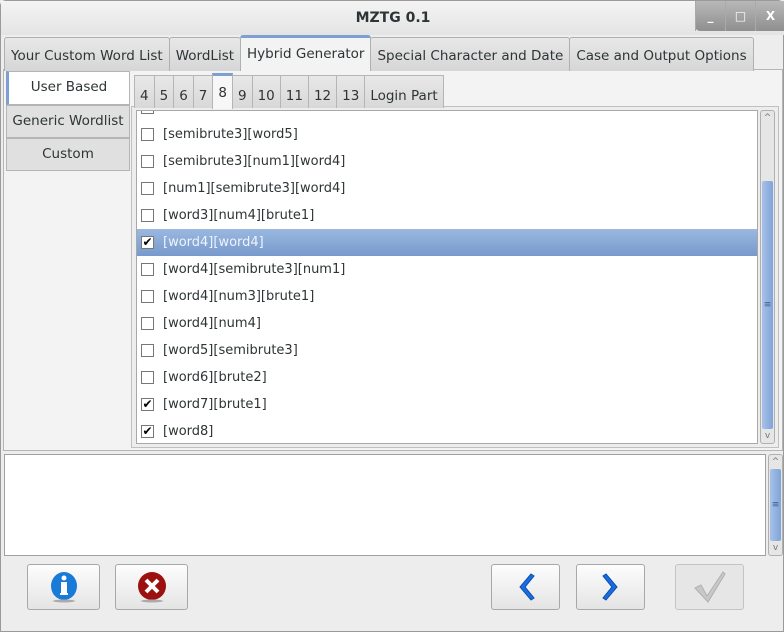  What do you see at coordinates (447, 404) in the screenshot?
I see `list-item: ✔ [word7][brute1]` at bounding box center [447, 404].